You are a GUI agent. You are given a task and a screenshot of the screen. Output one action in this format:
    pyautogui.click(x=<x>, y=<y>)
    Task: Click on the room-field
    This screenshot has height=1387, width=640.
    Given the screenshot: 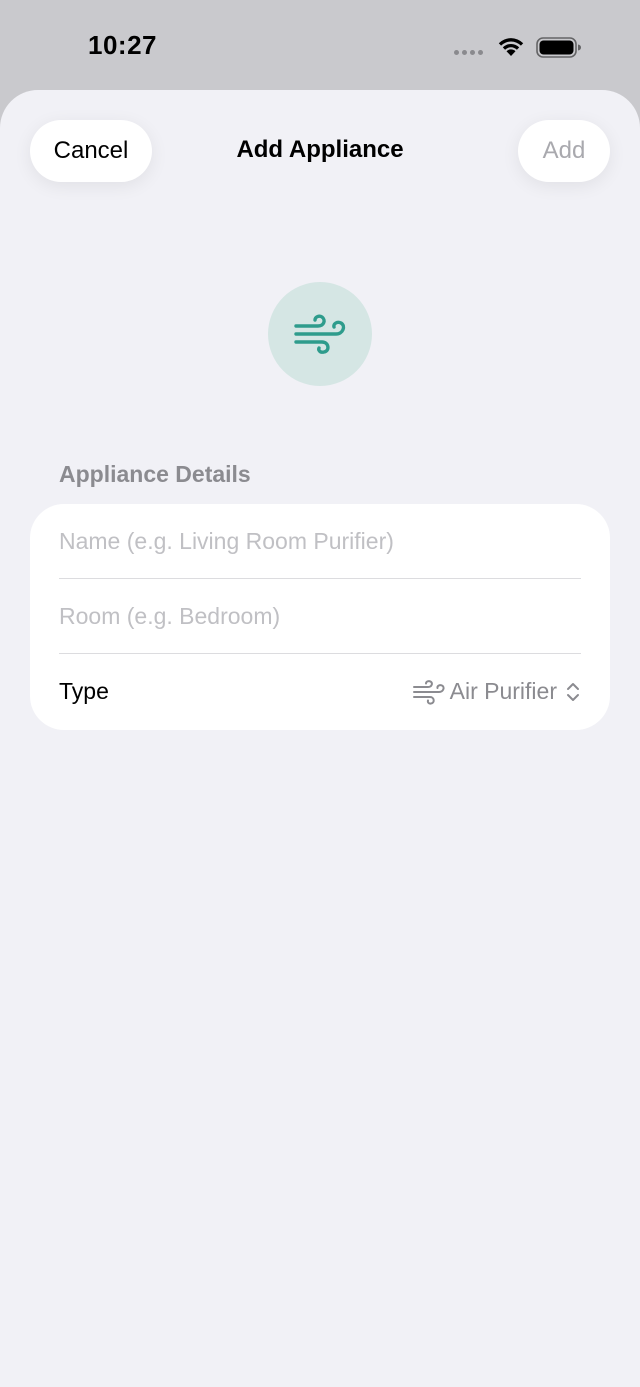 What is the action you would take?
    pyautogui.click(x=320, y=616)
    